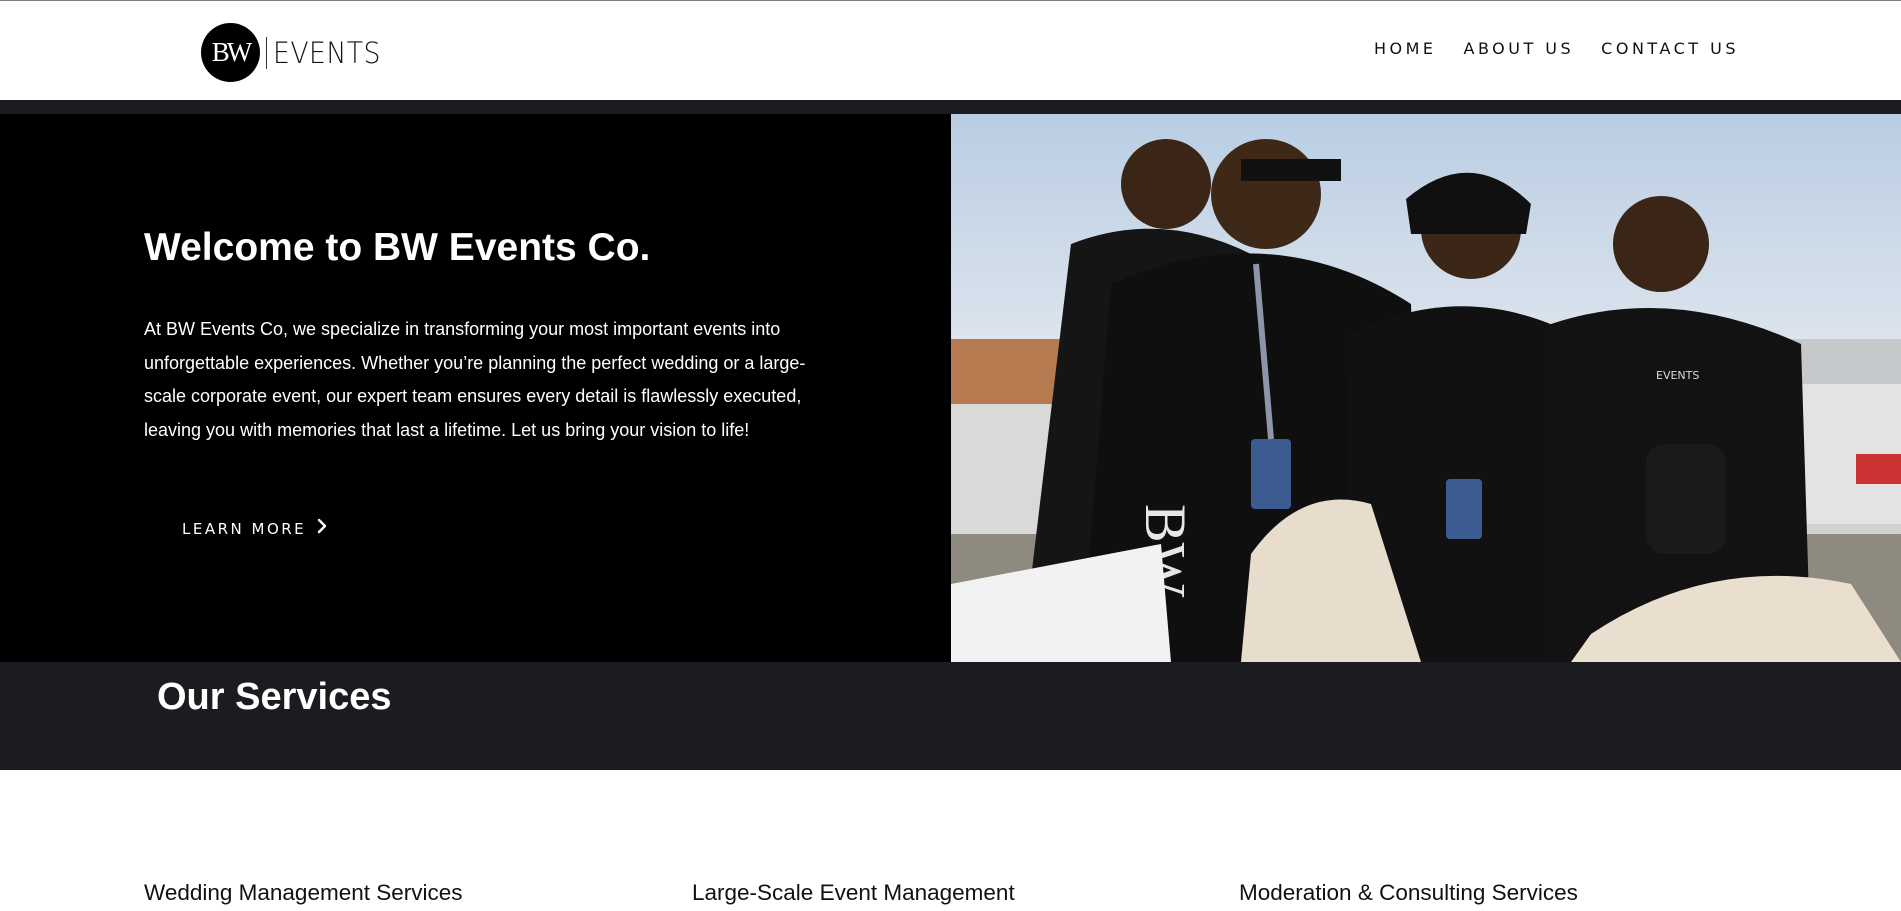 Image resolution: width=1901 pixels, height=911 pixels. Describe the element at coordinates (1519, 48) in the screenshot. I see `nav-about-us: ABOUT US` at that location.